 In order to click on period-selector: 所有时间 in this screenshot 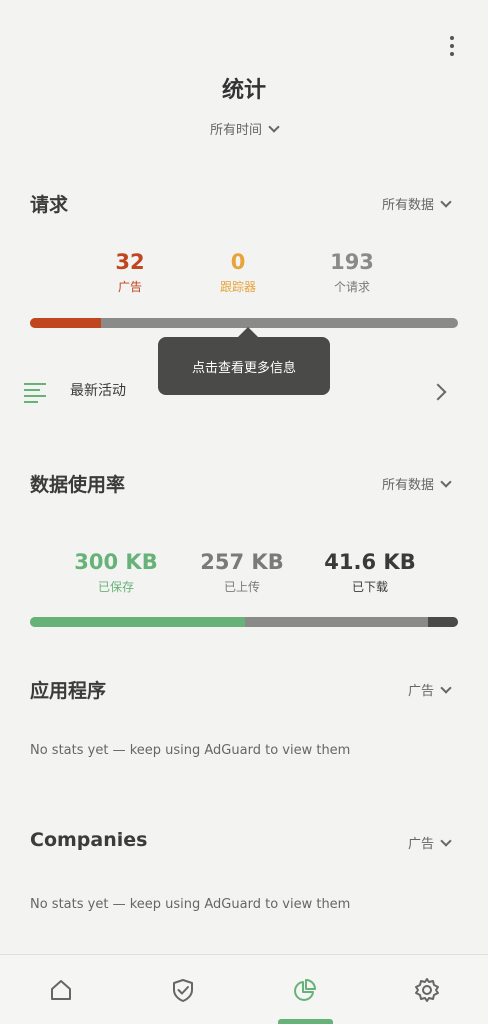, I will do `click(244, 128)`.